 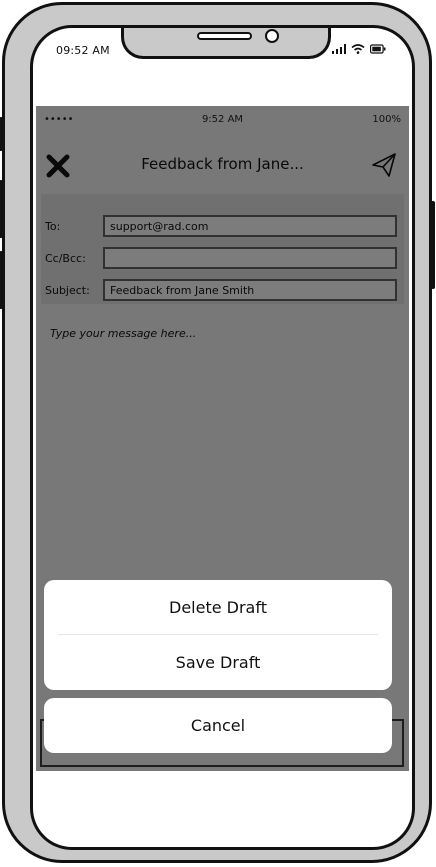 What do you see at coordinates (1, 134) in the screenshot?
I see `mute-switch` at bounding box center [1, 134].